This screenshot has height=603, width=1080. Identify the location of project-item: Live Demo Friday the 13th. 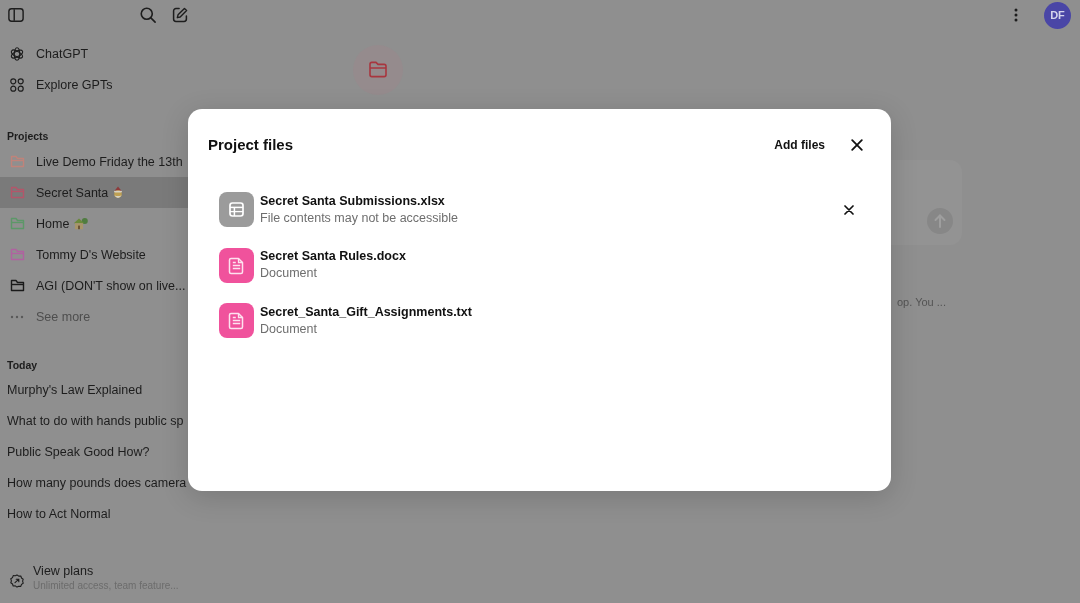
(94, 161).